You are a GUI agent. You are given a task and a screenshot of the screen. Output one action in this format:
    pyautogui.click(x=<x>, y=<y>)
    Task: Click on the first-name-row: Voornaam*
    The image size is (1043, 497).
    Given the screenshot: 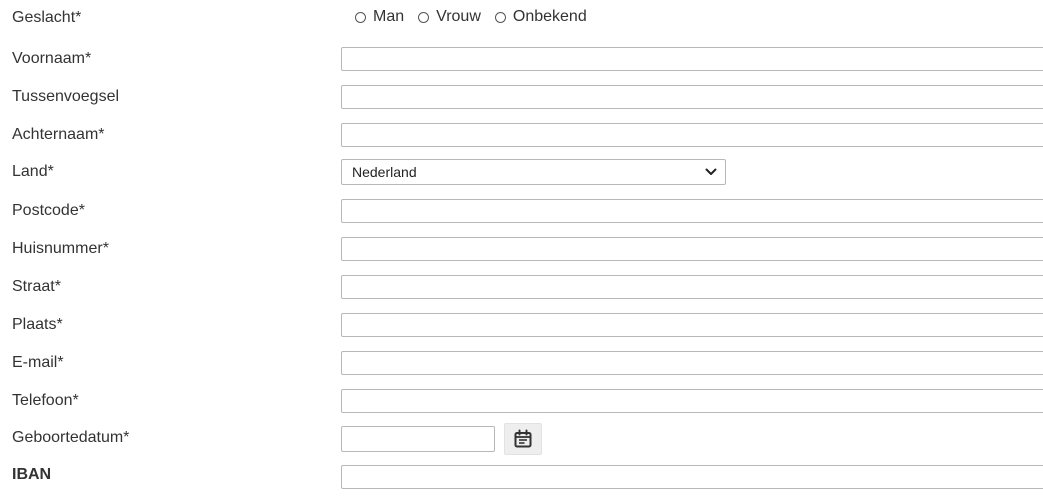 What is the action you would take?
    pyautogui.click(x=521, y=60)
    